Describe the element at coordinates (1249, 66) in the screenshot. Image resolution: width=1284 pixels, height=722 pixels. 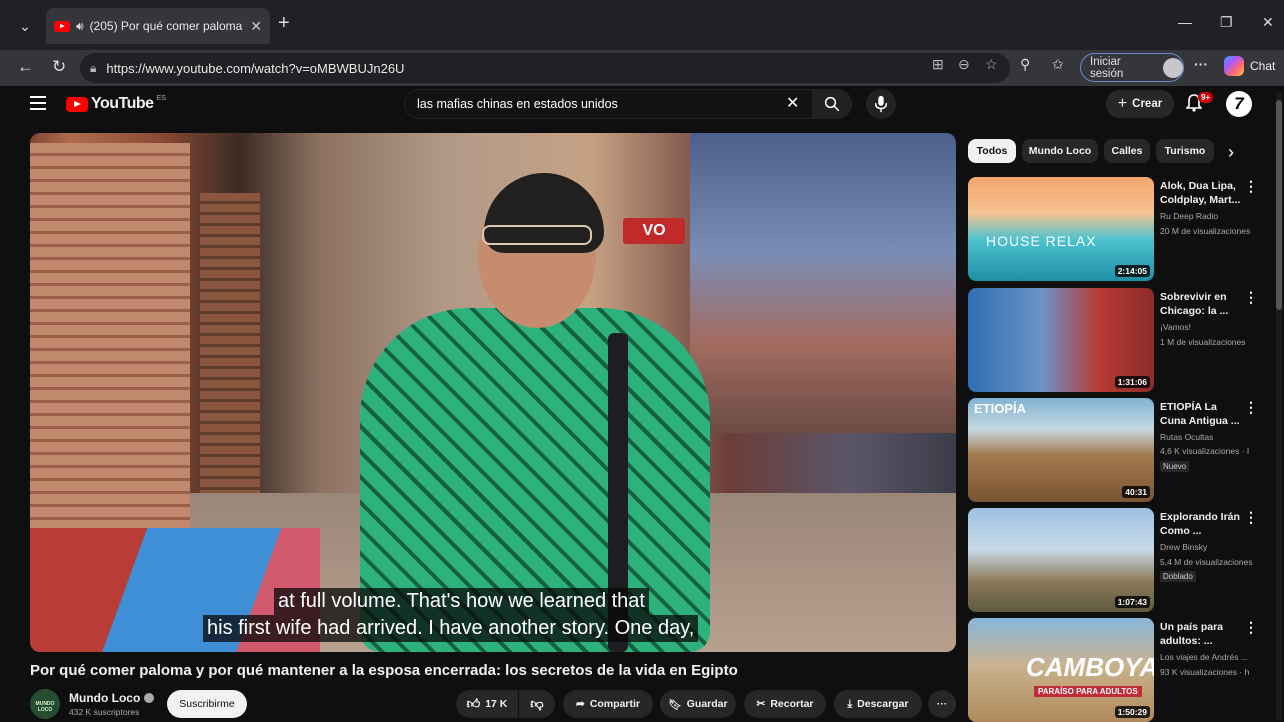
I see `copilot-chat-button: Chat` at that location.